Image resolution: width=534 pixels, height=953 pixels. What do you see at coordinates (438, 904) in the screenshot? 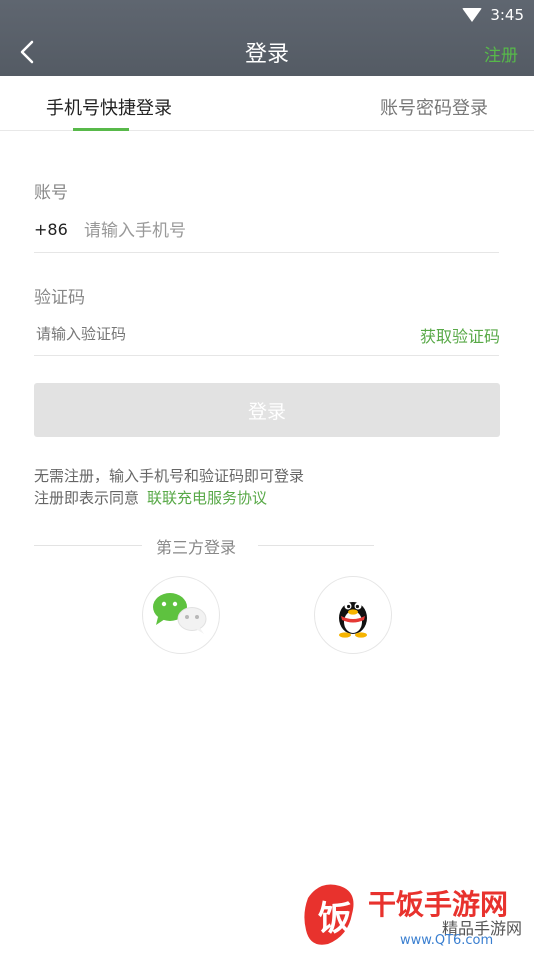
I see `watermark-brand: 干饭手游网` at bounding box center [438, 904].